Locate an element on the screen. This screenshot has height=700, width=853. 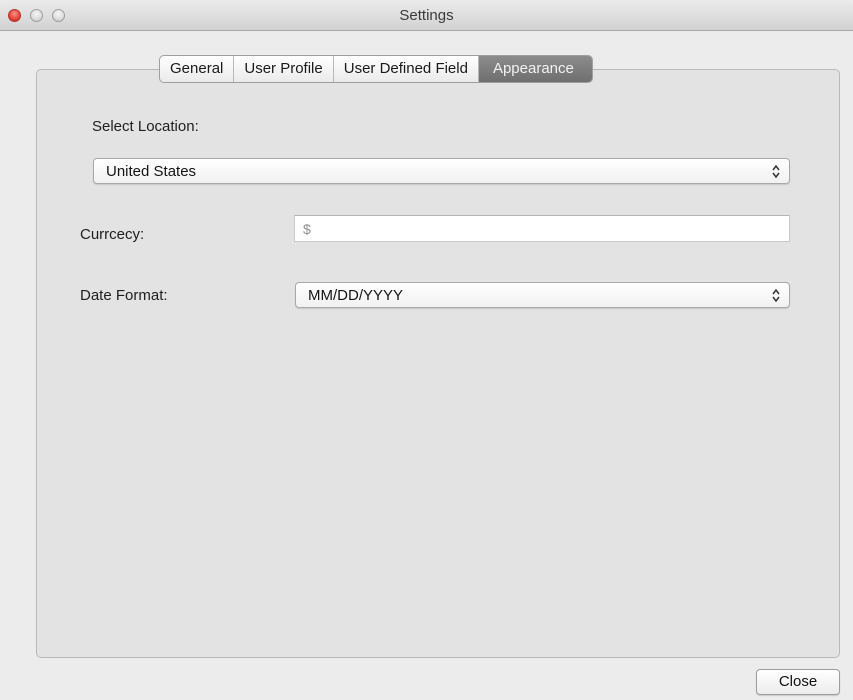
date-format-popup-value: MM/DD/YYYY is located at coordinates (356, 295).